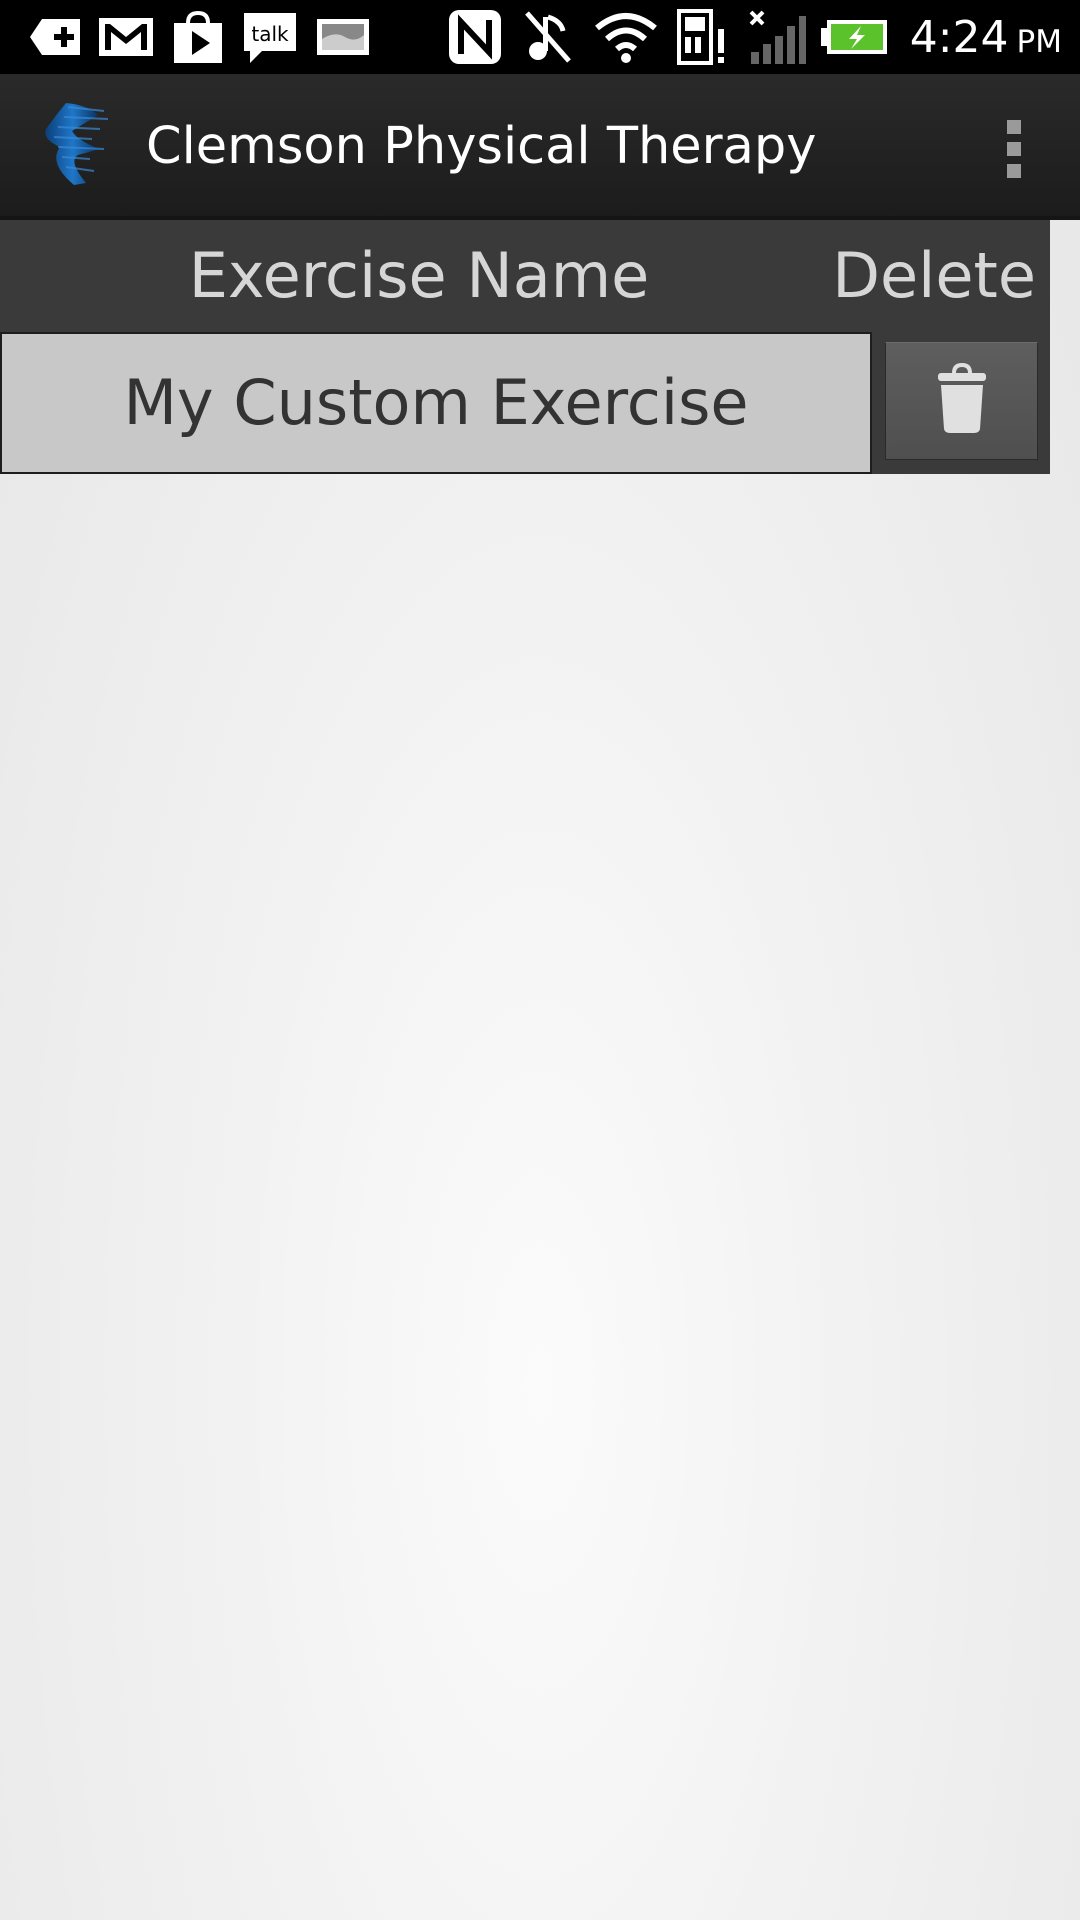 This screenshot has width=1080, height=1920. Describe the element at coordinates (548, 37) in the screenshot. I see `music-muted-icon` at that location.